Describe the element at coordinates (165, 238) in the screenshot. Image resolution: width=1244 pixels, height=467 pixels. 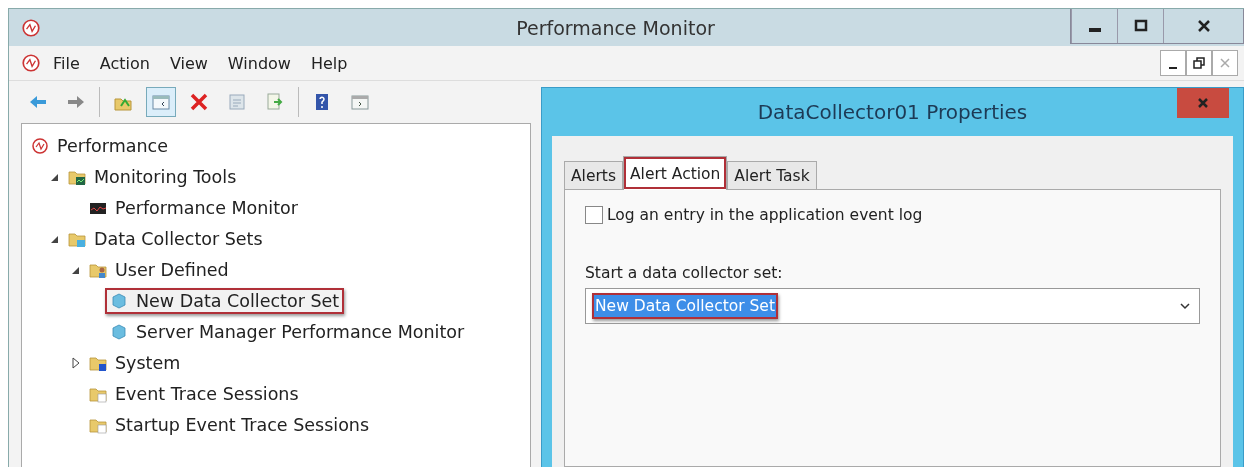
I see `tree-item: Data Collector Sets` at that location.